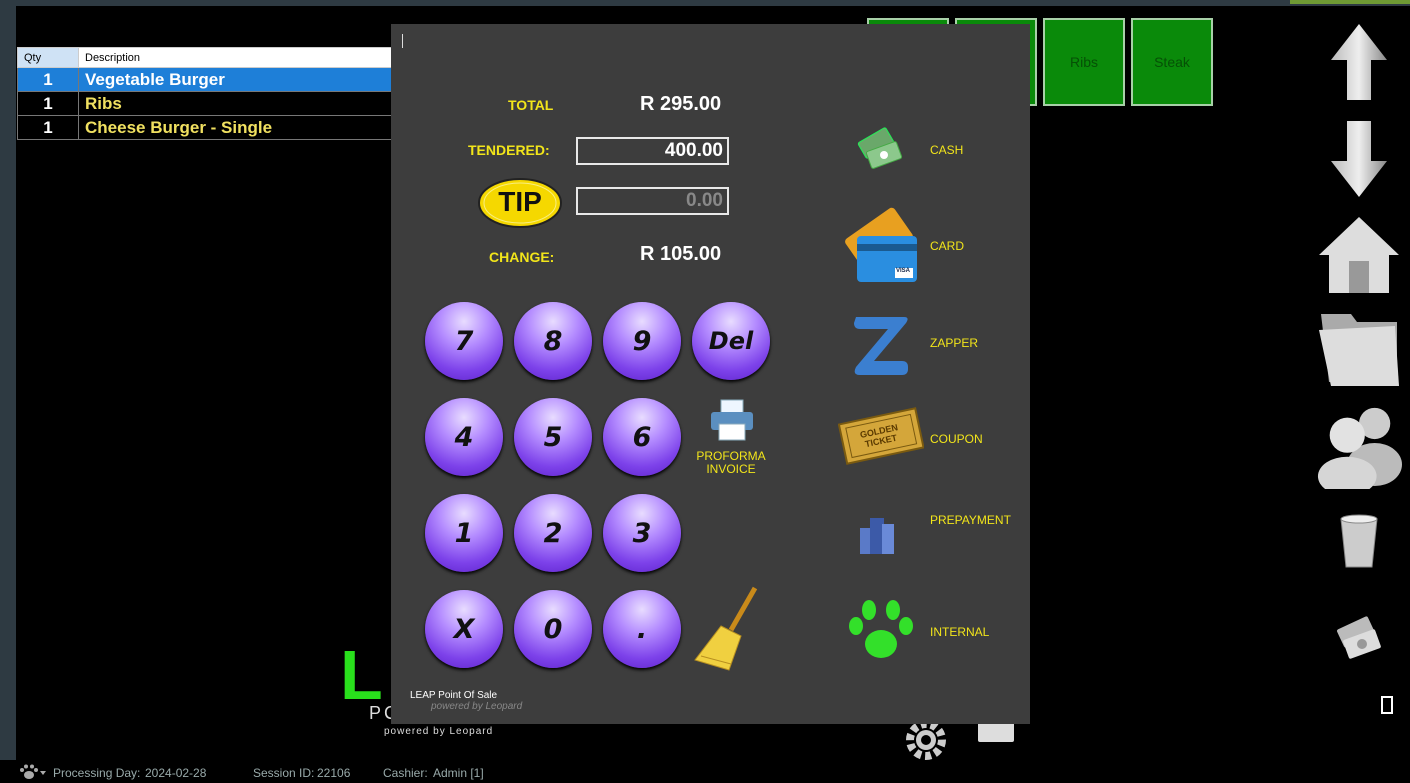  I want to click on key-8: 8, so click(553, 341).